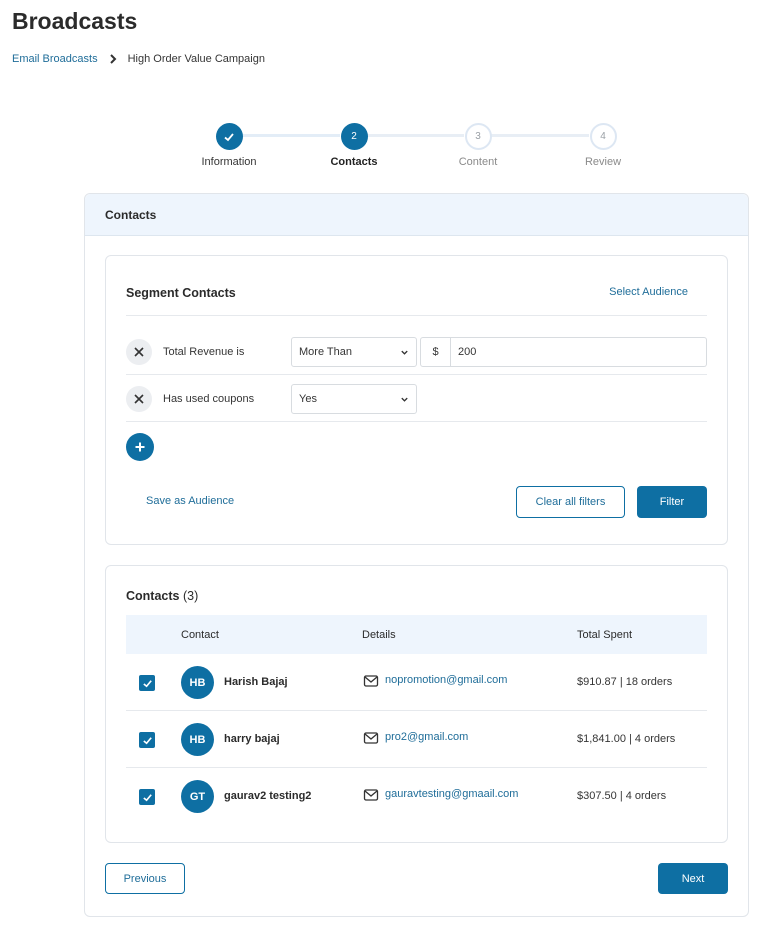  Describe the element at coordinates (416, 215) in the screenshot. I see `panel-title: Contacts` at that location.